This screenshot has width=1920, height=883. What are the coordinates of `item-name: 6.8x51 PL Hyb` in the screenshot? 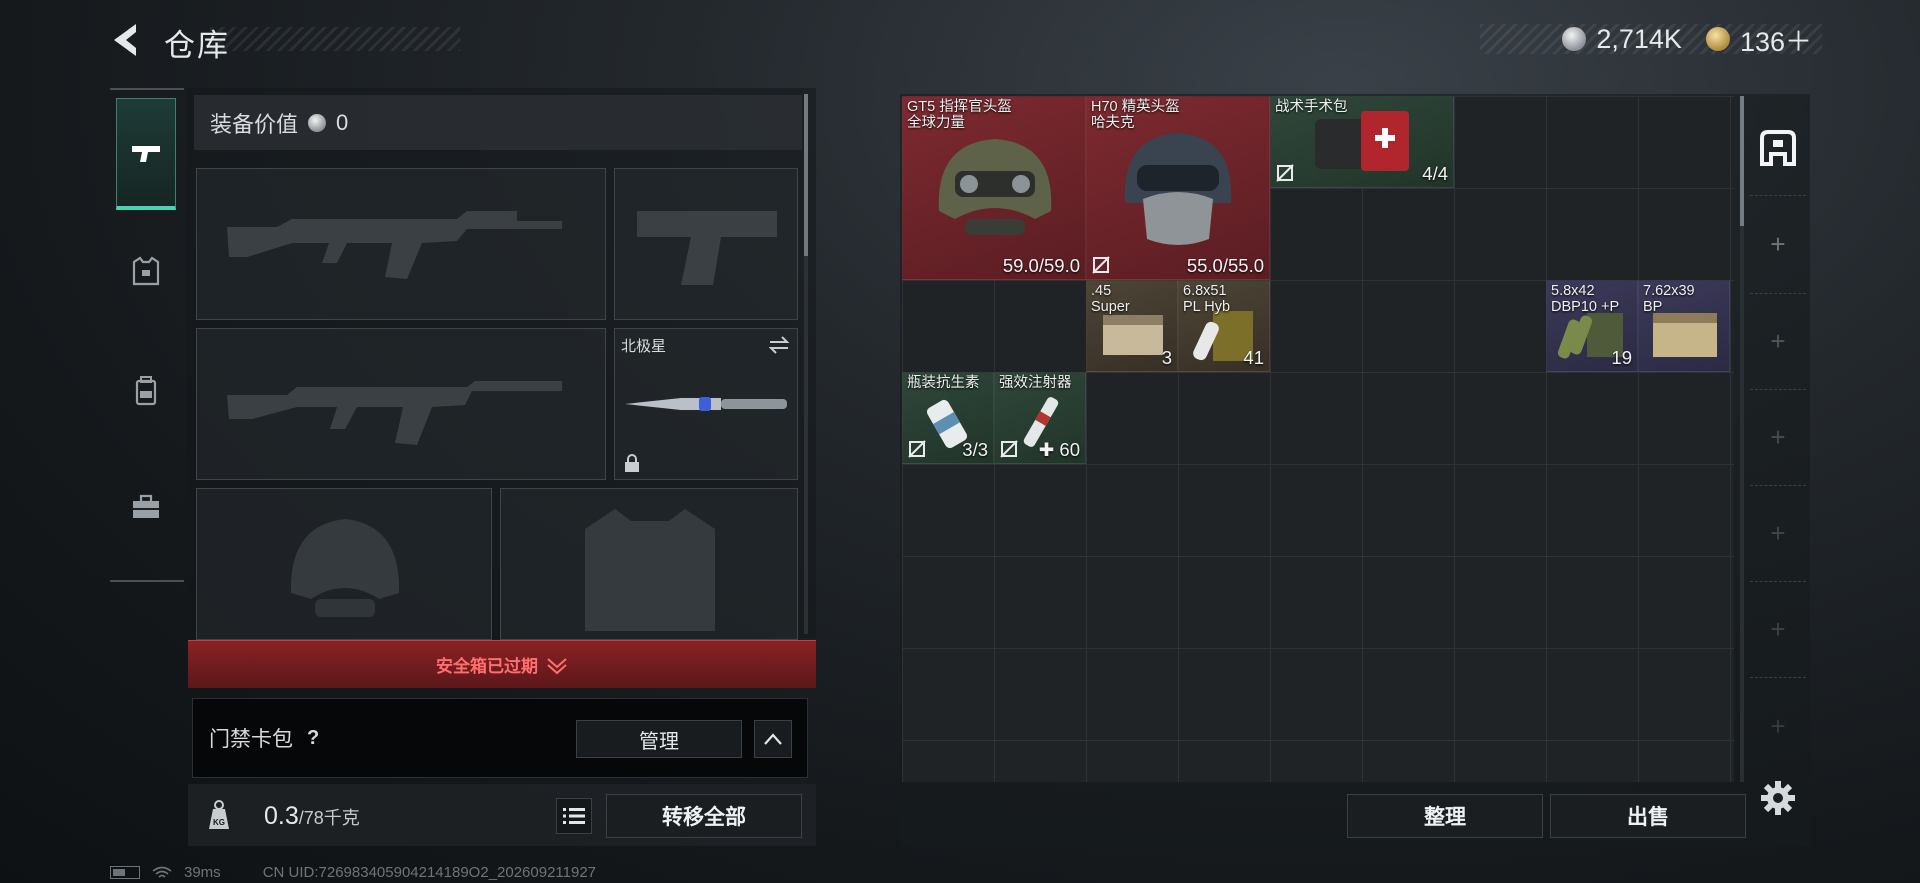 It's located at (1207, 299).